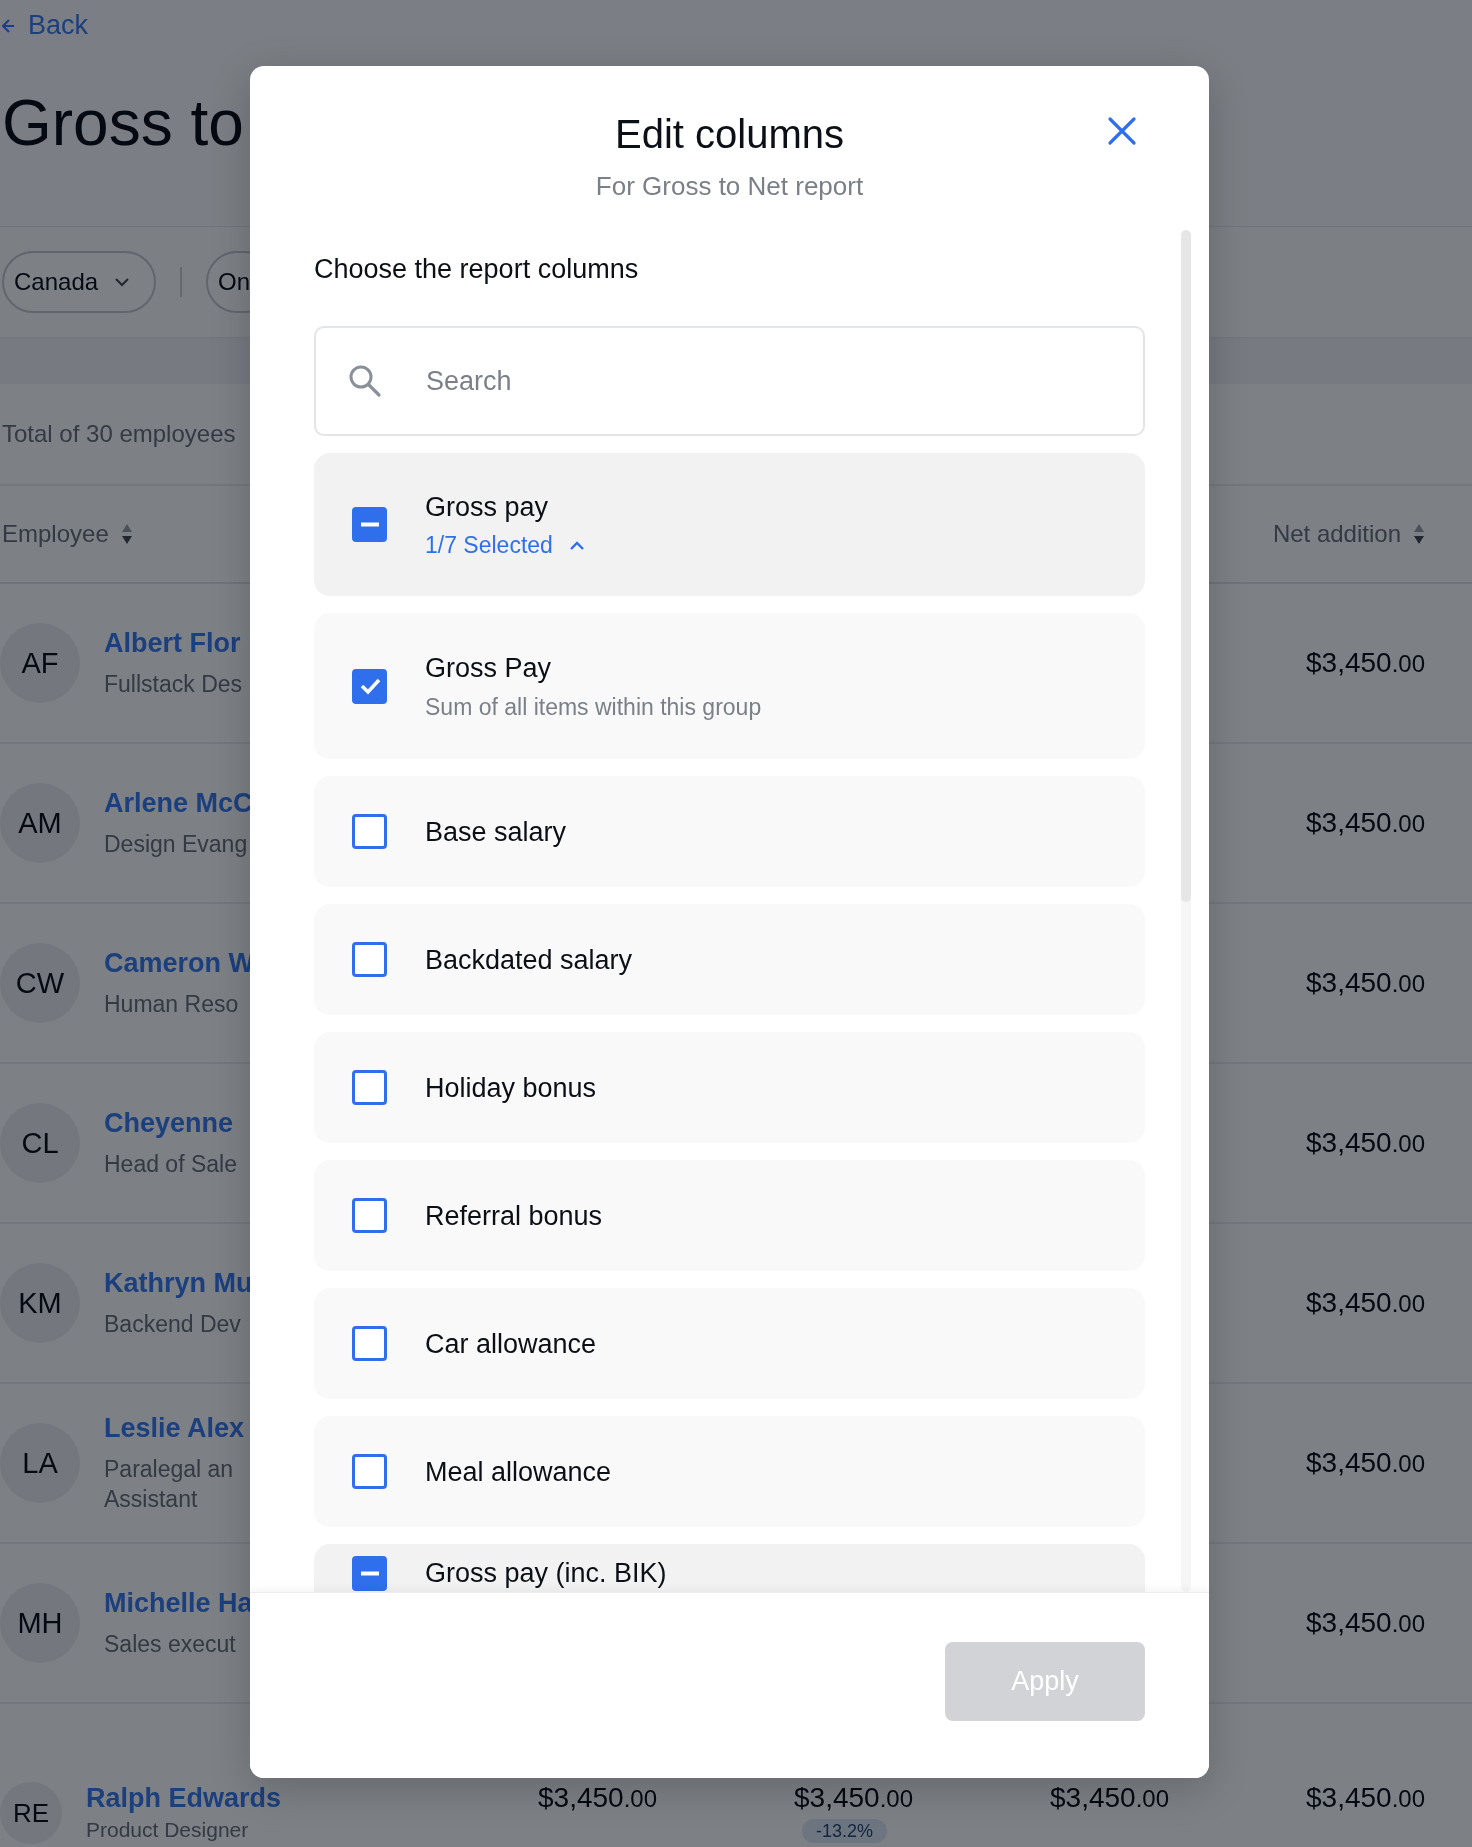 The height and width of the screenshot is (1847, 1472). What do you see at coordinates (729, 134) in the screenshot?
I see `dialog-title: Edit columns` at bounding box center [729, 134].